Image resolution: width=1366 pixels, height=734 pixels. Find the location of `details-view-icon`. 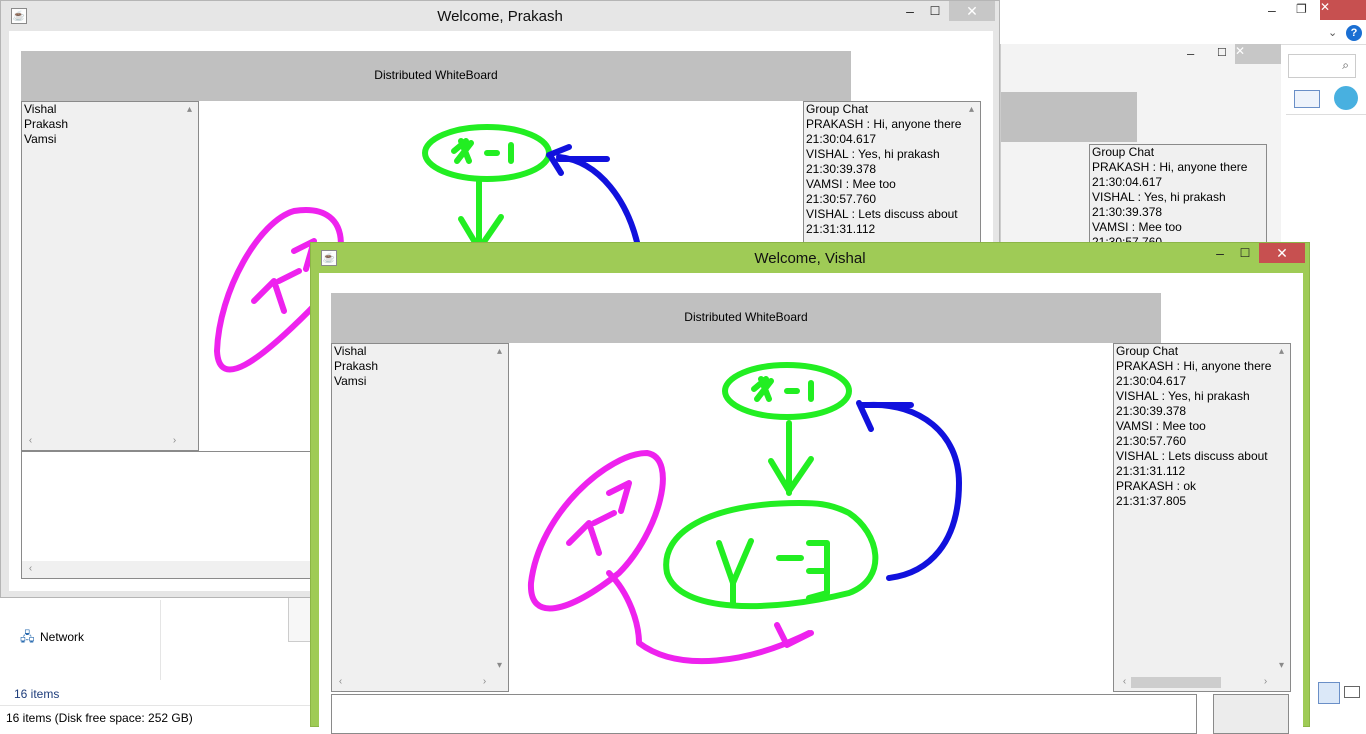

details-view-icon is located at coordinates (1329, 693).